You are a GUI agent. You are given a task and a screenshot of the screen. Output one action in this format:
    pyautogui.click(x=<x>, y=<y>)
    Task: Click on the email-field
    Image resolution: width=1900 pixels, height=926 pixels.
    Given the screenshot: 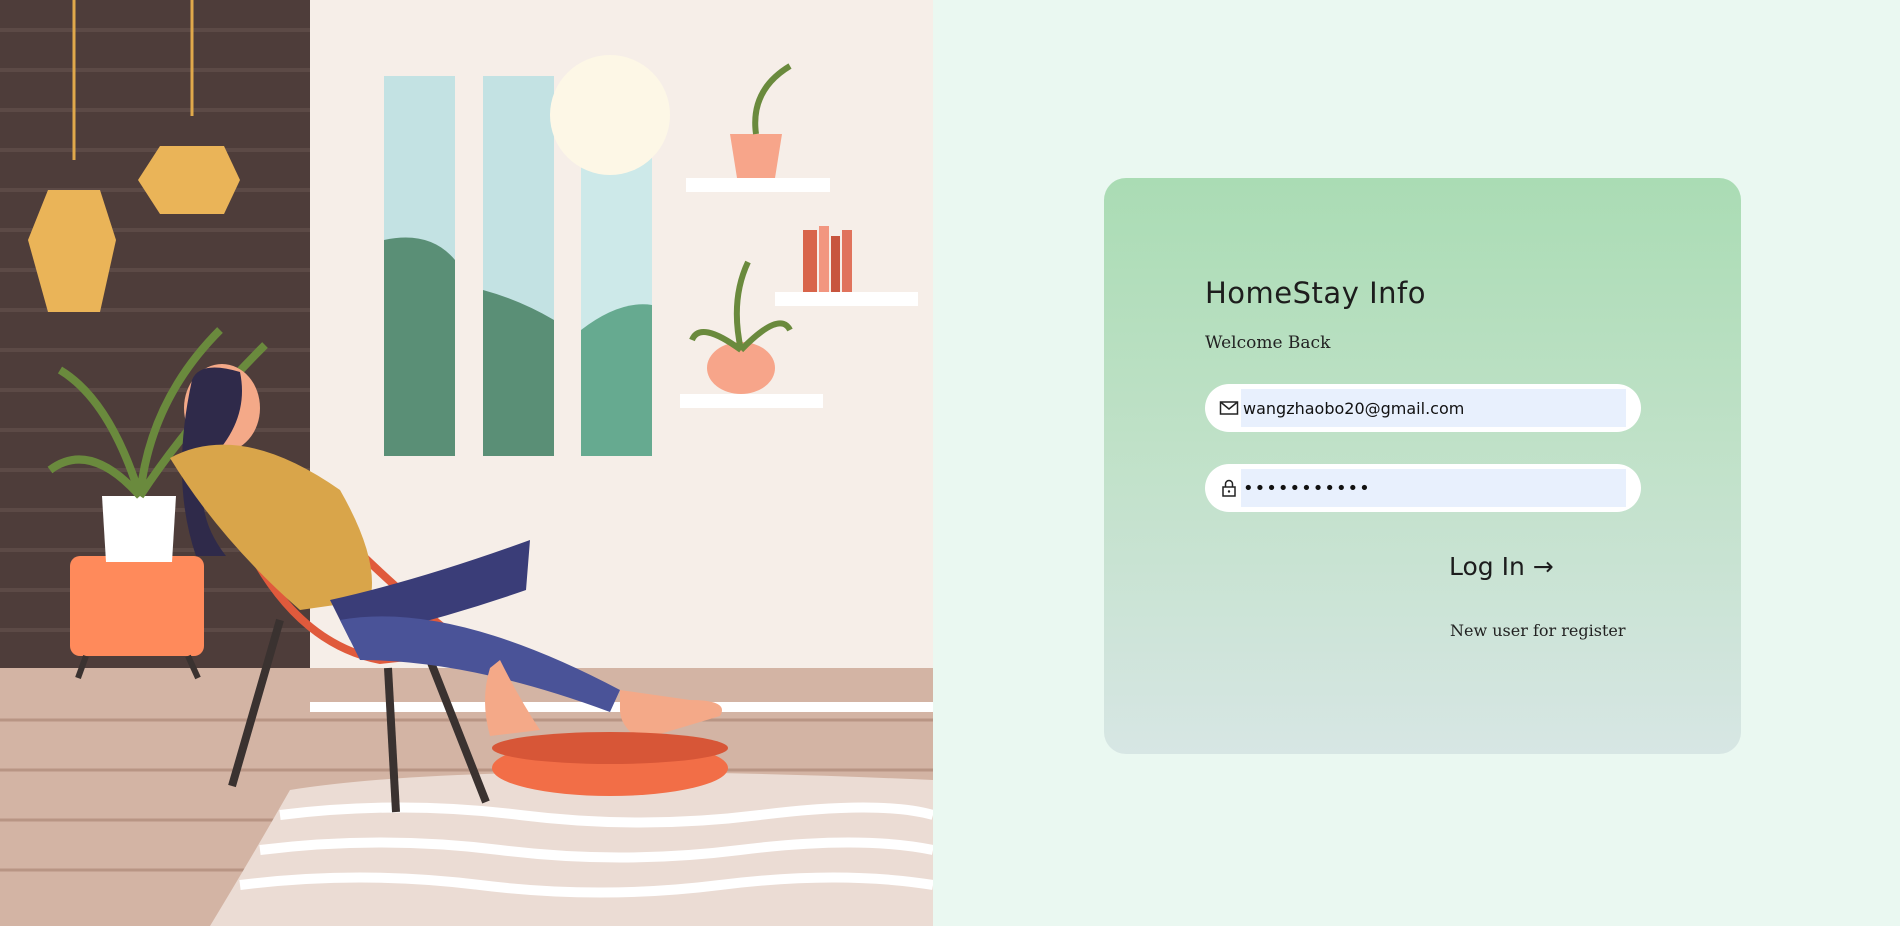 What is the action you would take?
    pyautogui.click(x=1423, y=408)
    